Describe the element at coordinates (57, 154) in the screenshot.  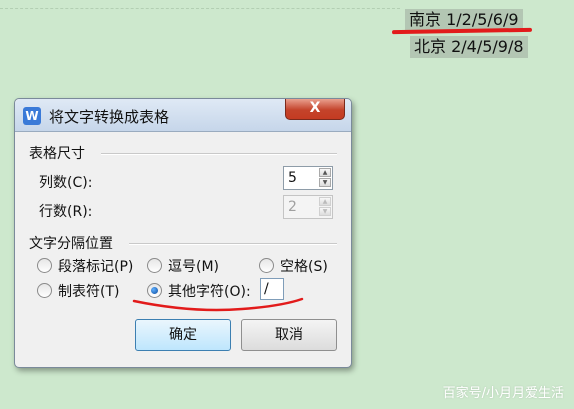
I see `table-size-section-label: 表格尺寸` at that location.